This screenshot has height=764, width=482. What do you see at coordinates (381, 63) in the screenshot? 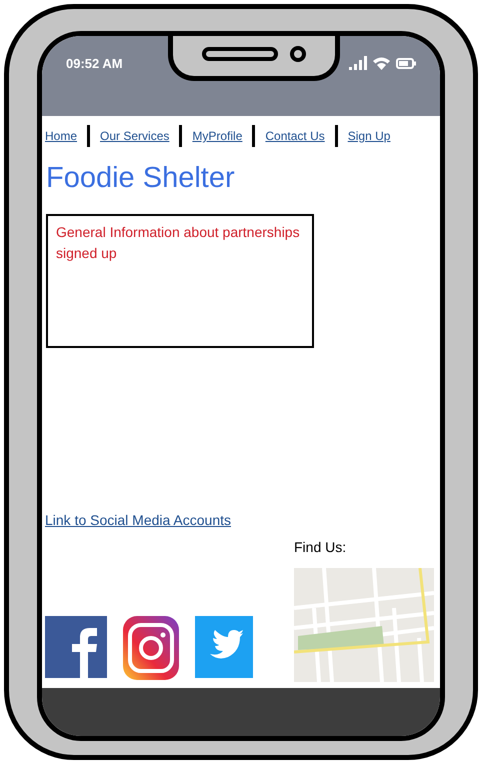
I see `wifi-icon` at bounding box center [381, 63].